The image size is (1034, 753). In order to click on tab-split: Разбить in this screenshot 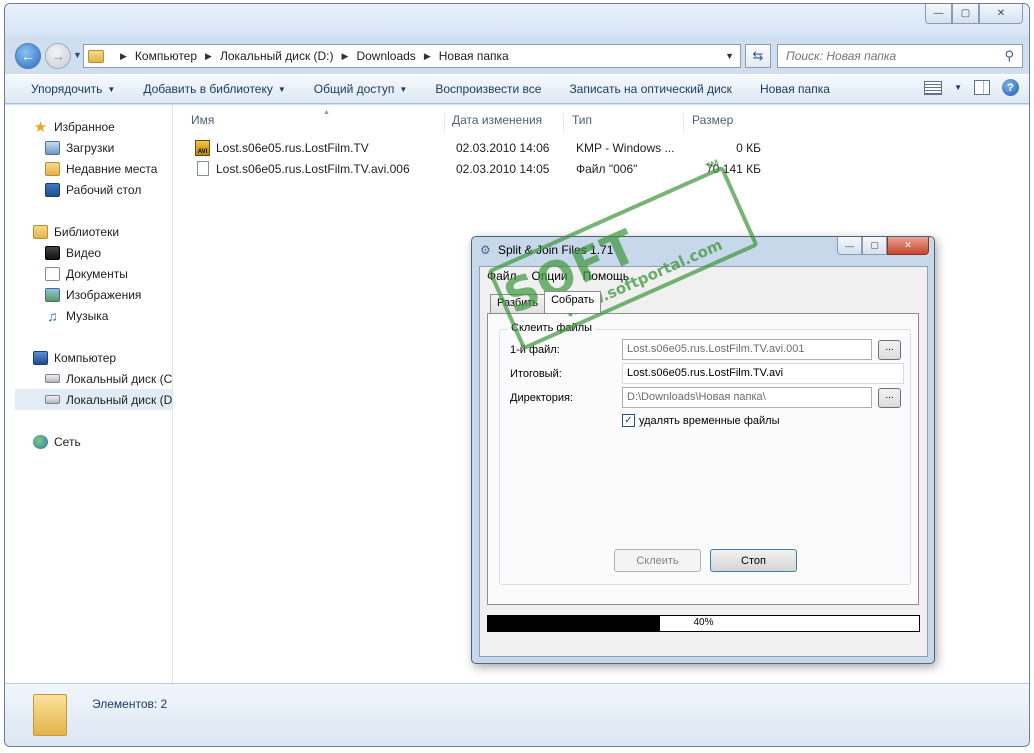, I will do `click(518, 303)`.